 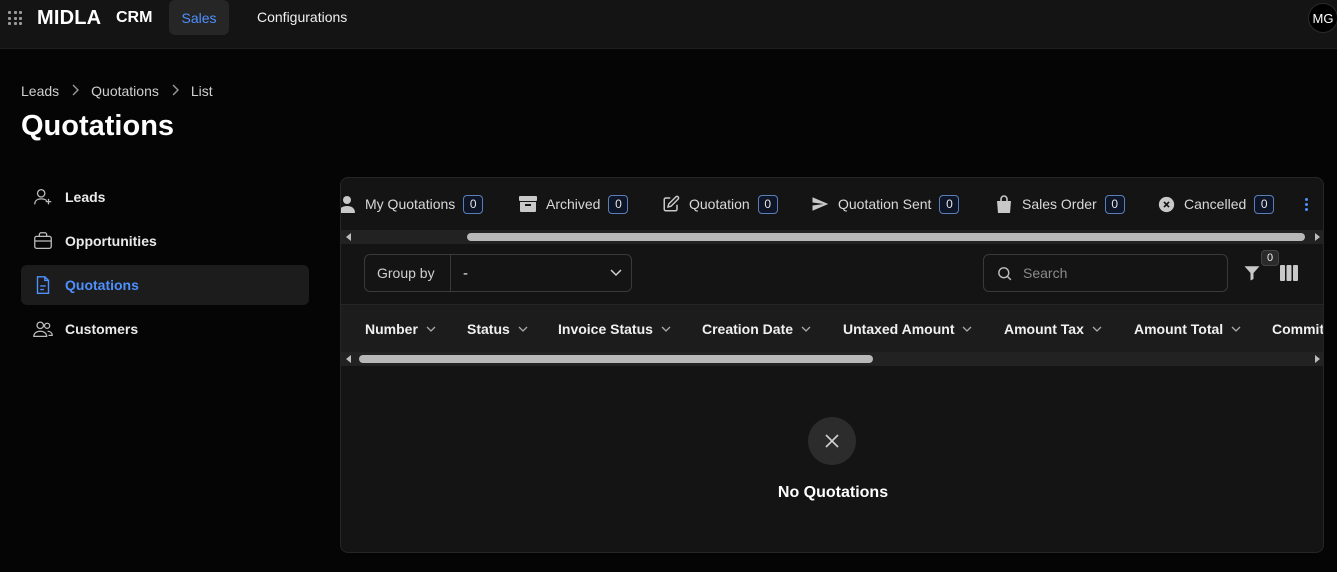 I want to click on tab-label: Quotation, so click(x=719, y=204).